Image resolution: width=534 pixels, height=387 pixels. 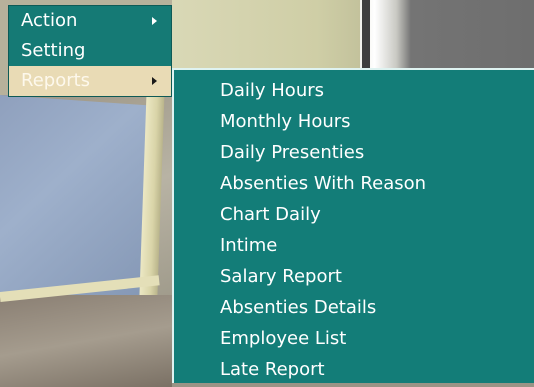 I want to click on submenu-item-intime: Intime, so click(x=354, y=245).